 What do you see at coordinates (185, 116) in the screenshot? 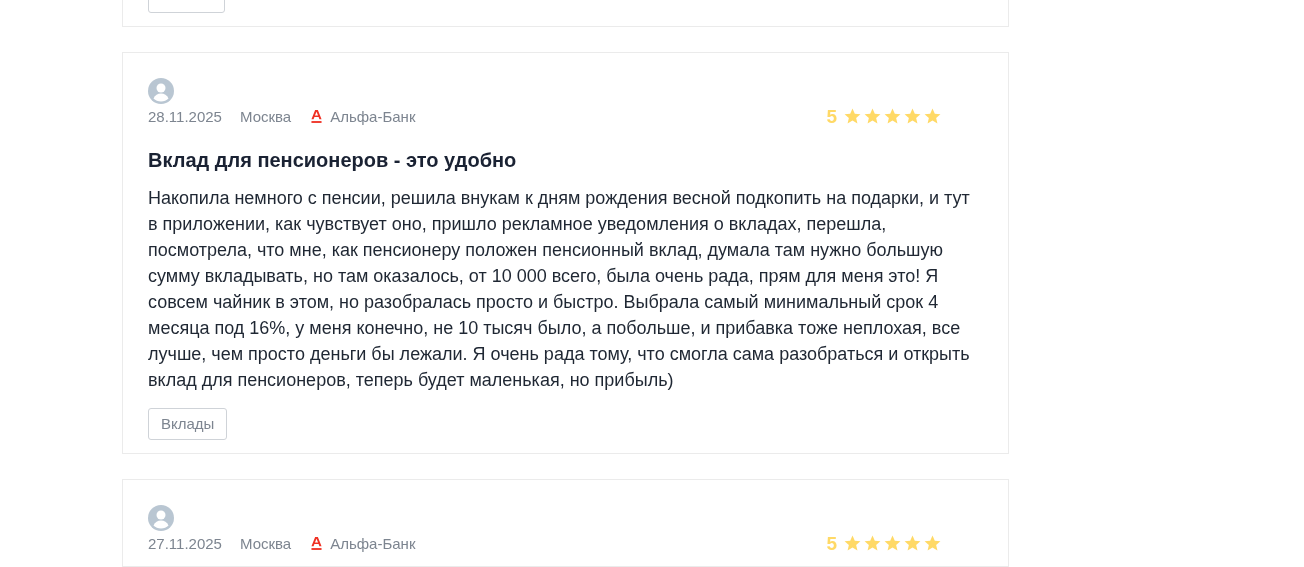
I see `review-date: 28.11.2025` at bounding box center [185, 116].